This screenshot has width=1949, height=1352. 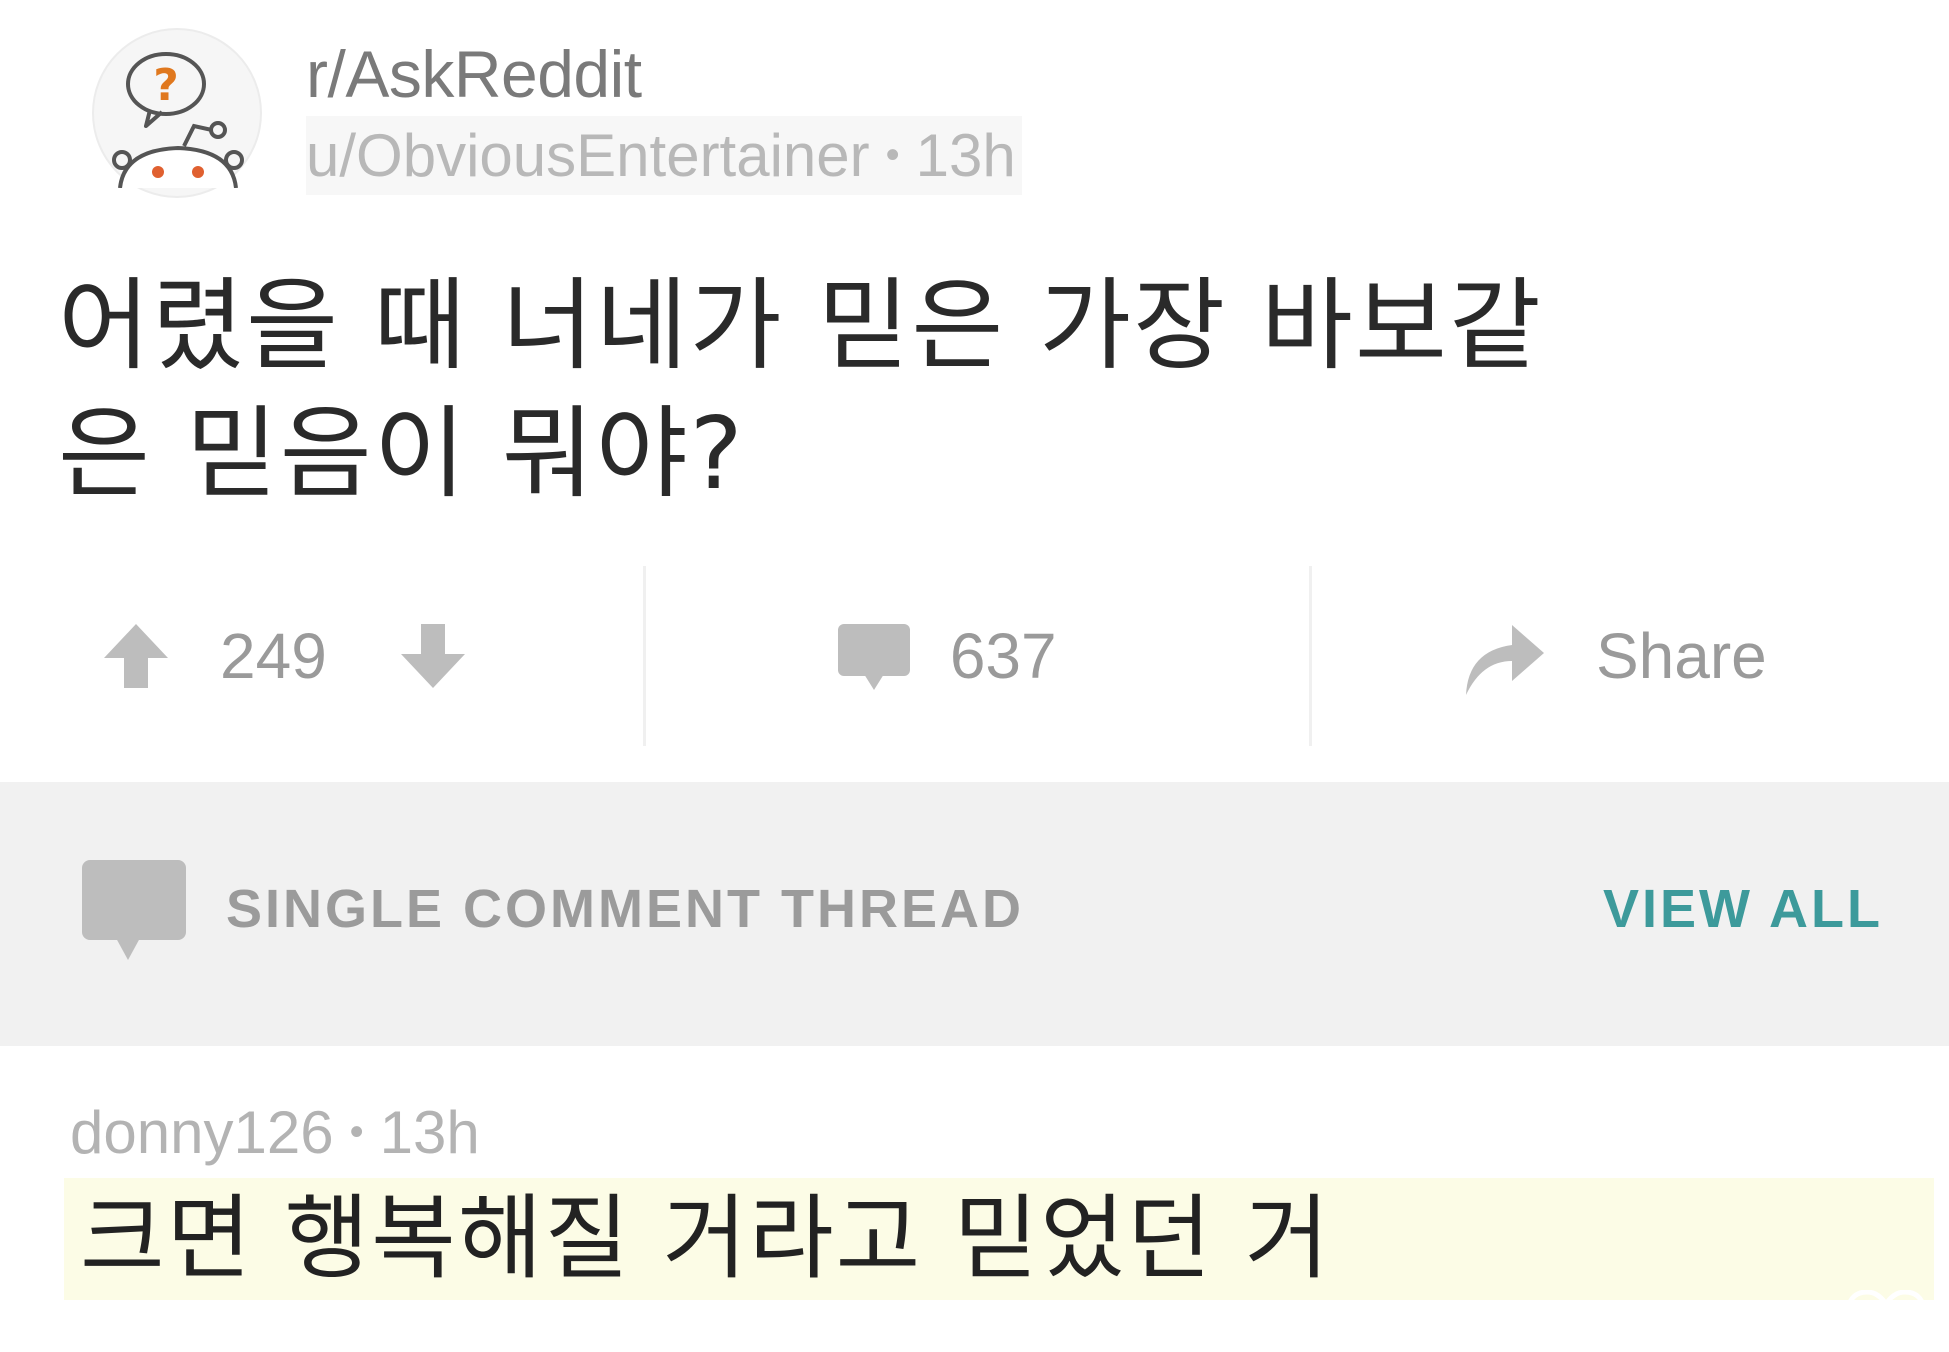 I want to click on view-all-link: VIEW ALL, so click(x=1743, y=909).